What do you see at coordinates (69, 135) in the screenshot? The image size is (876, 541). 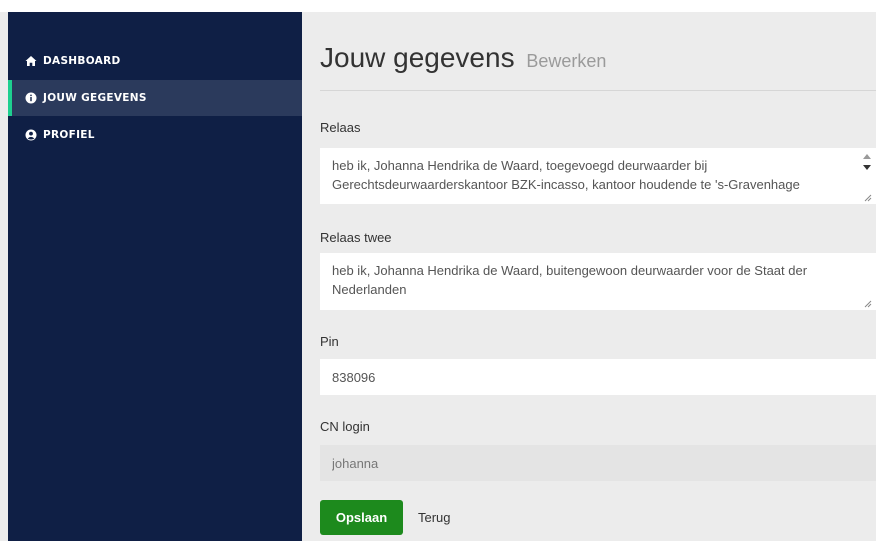 I see `sidebar-item-label: PROFIEL` at bounding box center [69, 135].